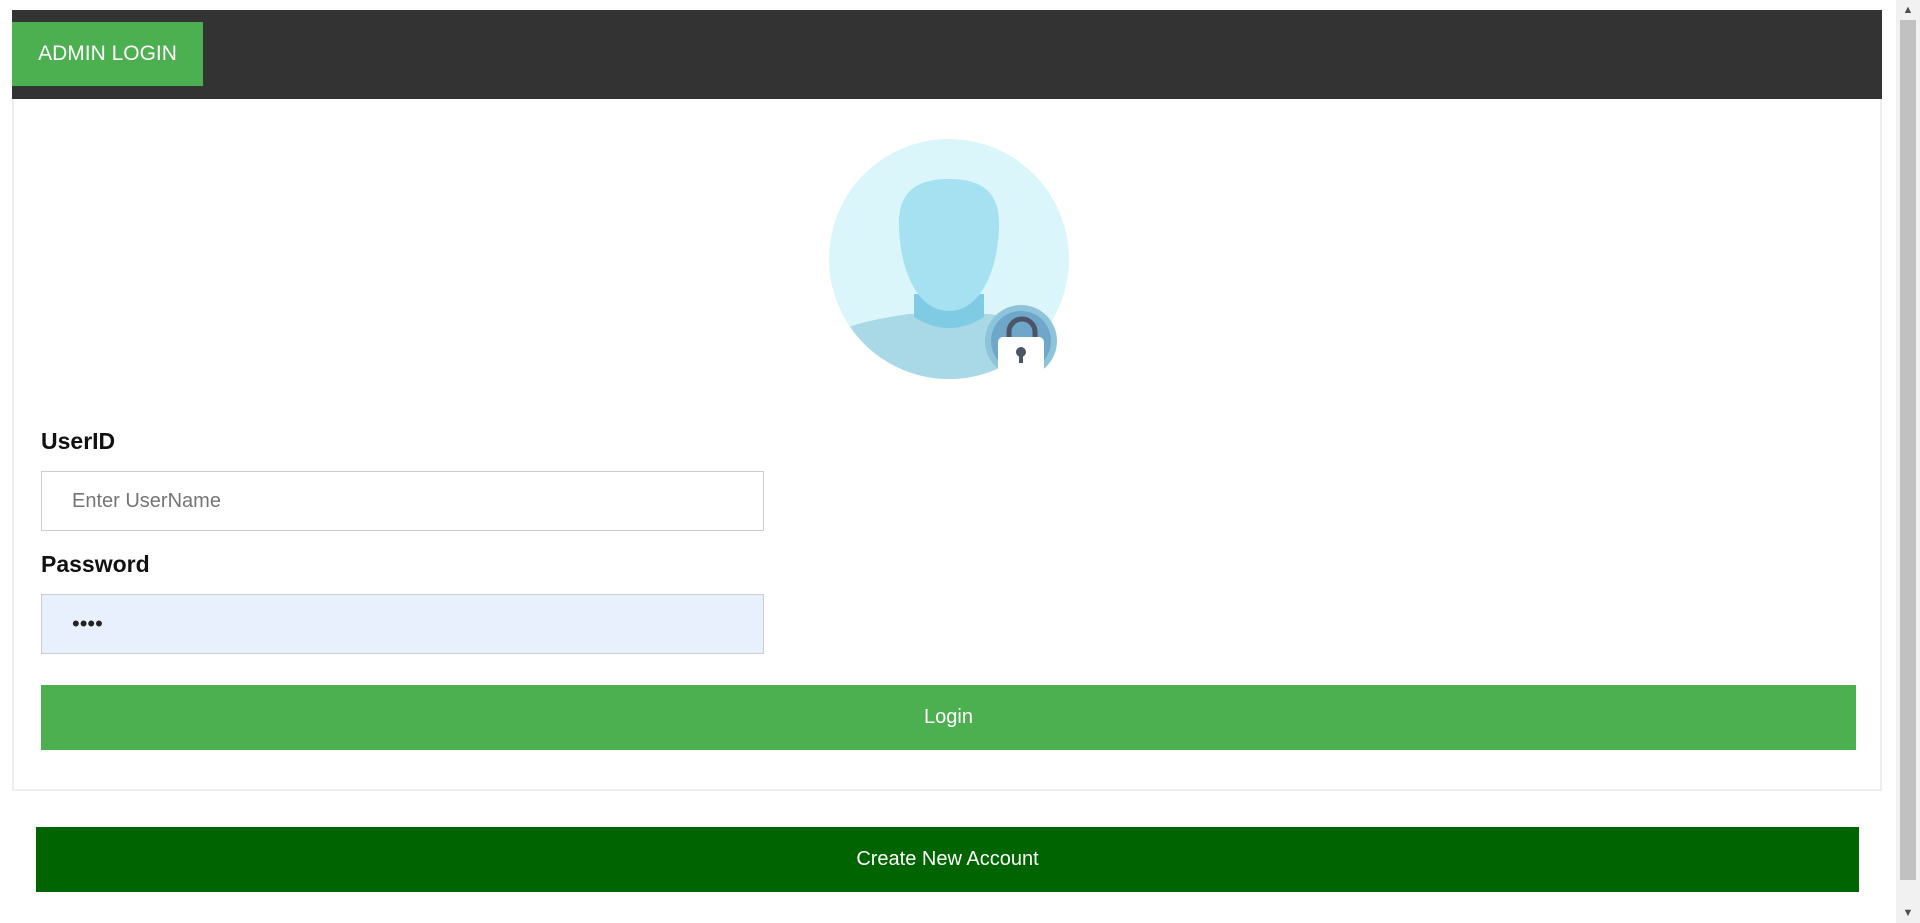 Image resolution: width=1920 pixels, height=923 pixels. Describe the element at coordinates (949, 259) in the screenshot. I see `user-lock-avatar-icon` at that location.